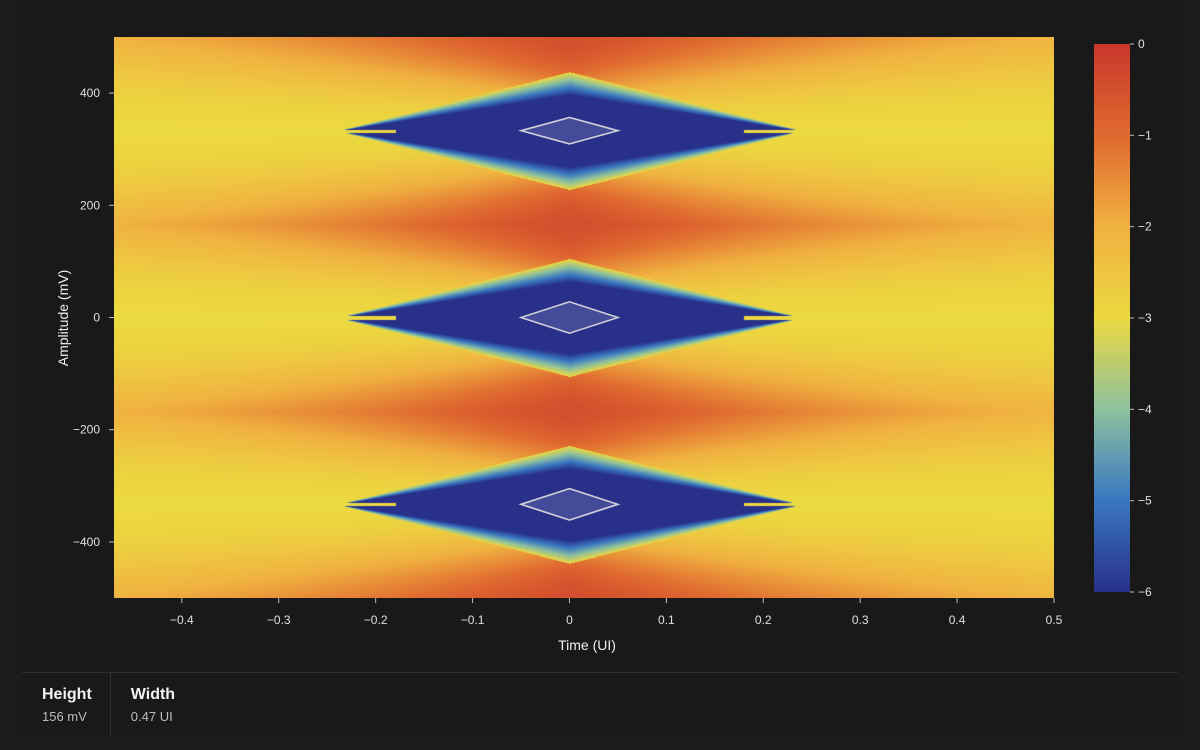 The height and width of the screenshot is (750, 1200). What do you see at coordinates (860, 620) in the screenshot?
I see `x-tick-label: 0.3` at bounding box center [860, 620].